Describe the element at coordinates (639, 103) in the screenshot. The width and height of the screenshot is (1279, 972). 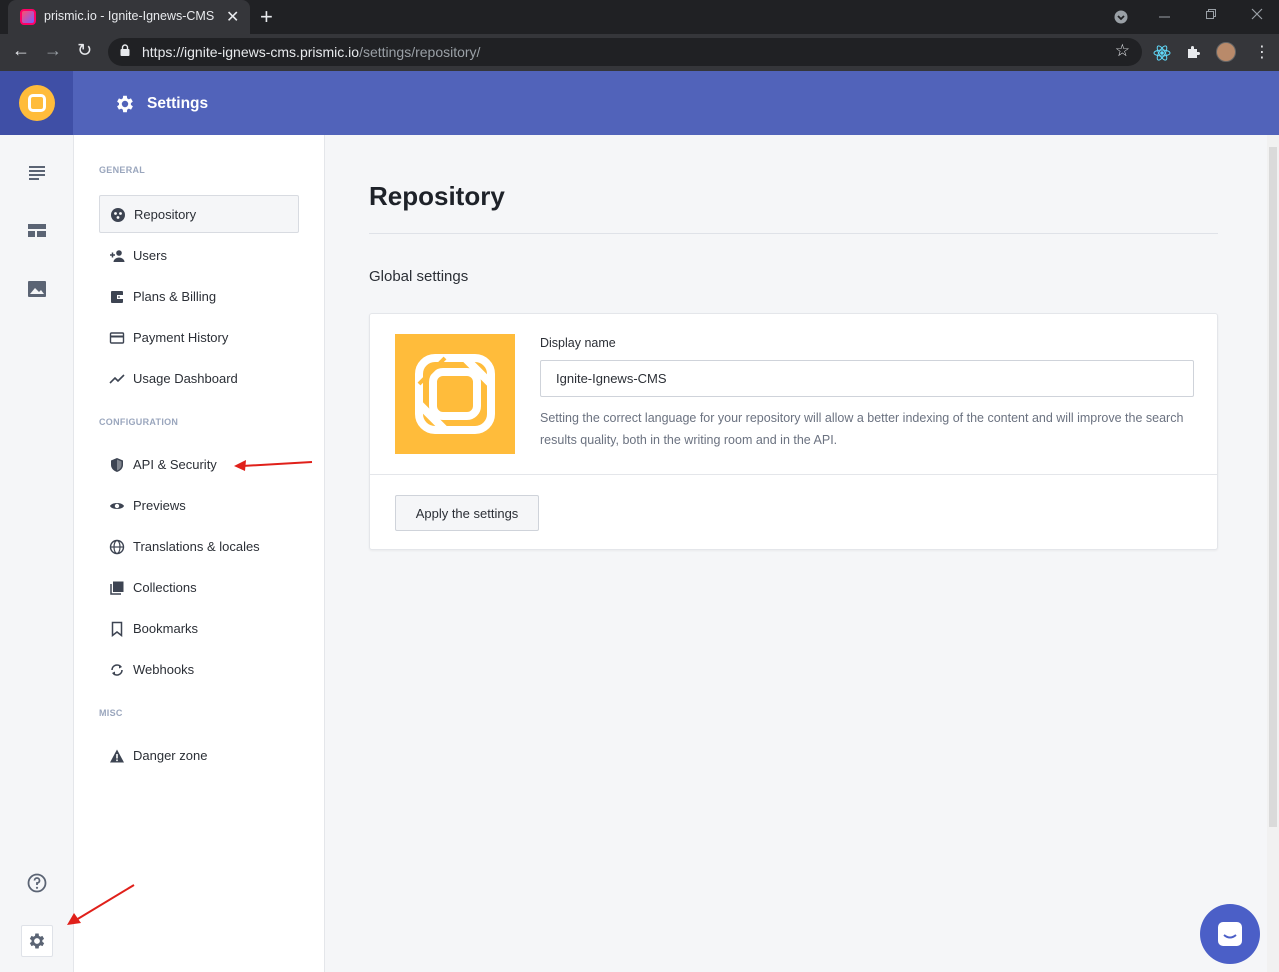
I see `app-header: Settings` at that location.